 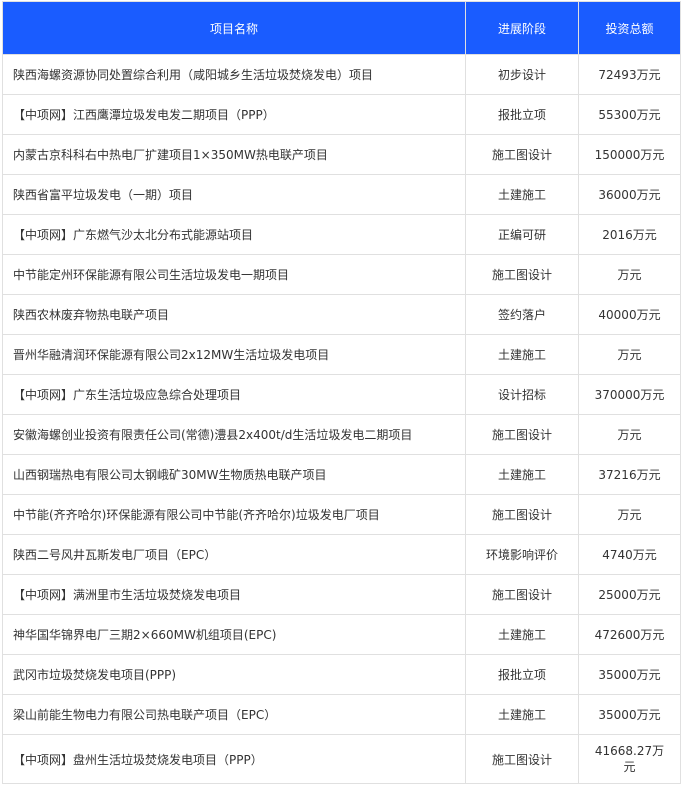 What do you see at coordinates (234, 634) in the screenshot?
I see `project-name-link: 神华国华锦界电厂三期2×660MW机组项目(EPC)` at bounding box center [234, 634].